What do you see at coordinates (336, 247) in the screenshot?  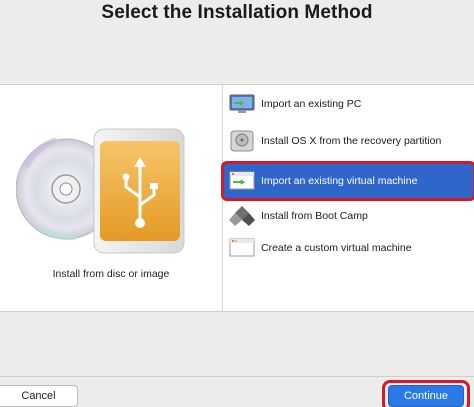 I see `method-label: Create a custom virtual machine` at bounding box center [336, 247].